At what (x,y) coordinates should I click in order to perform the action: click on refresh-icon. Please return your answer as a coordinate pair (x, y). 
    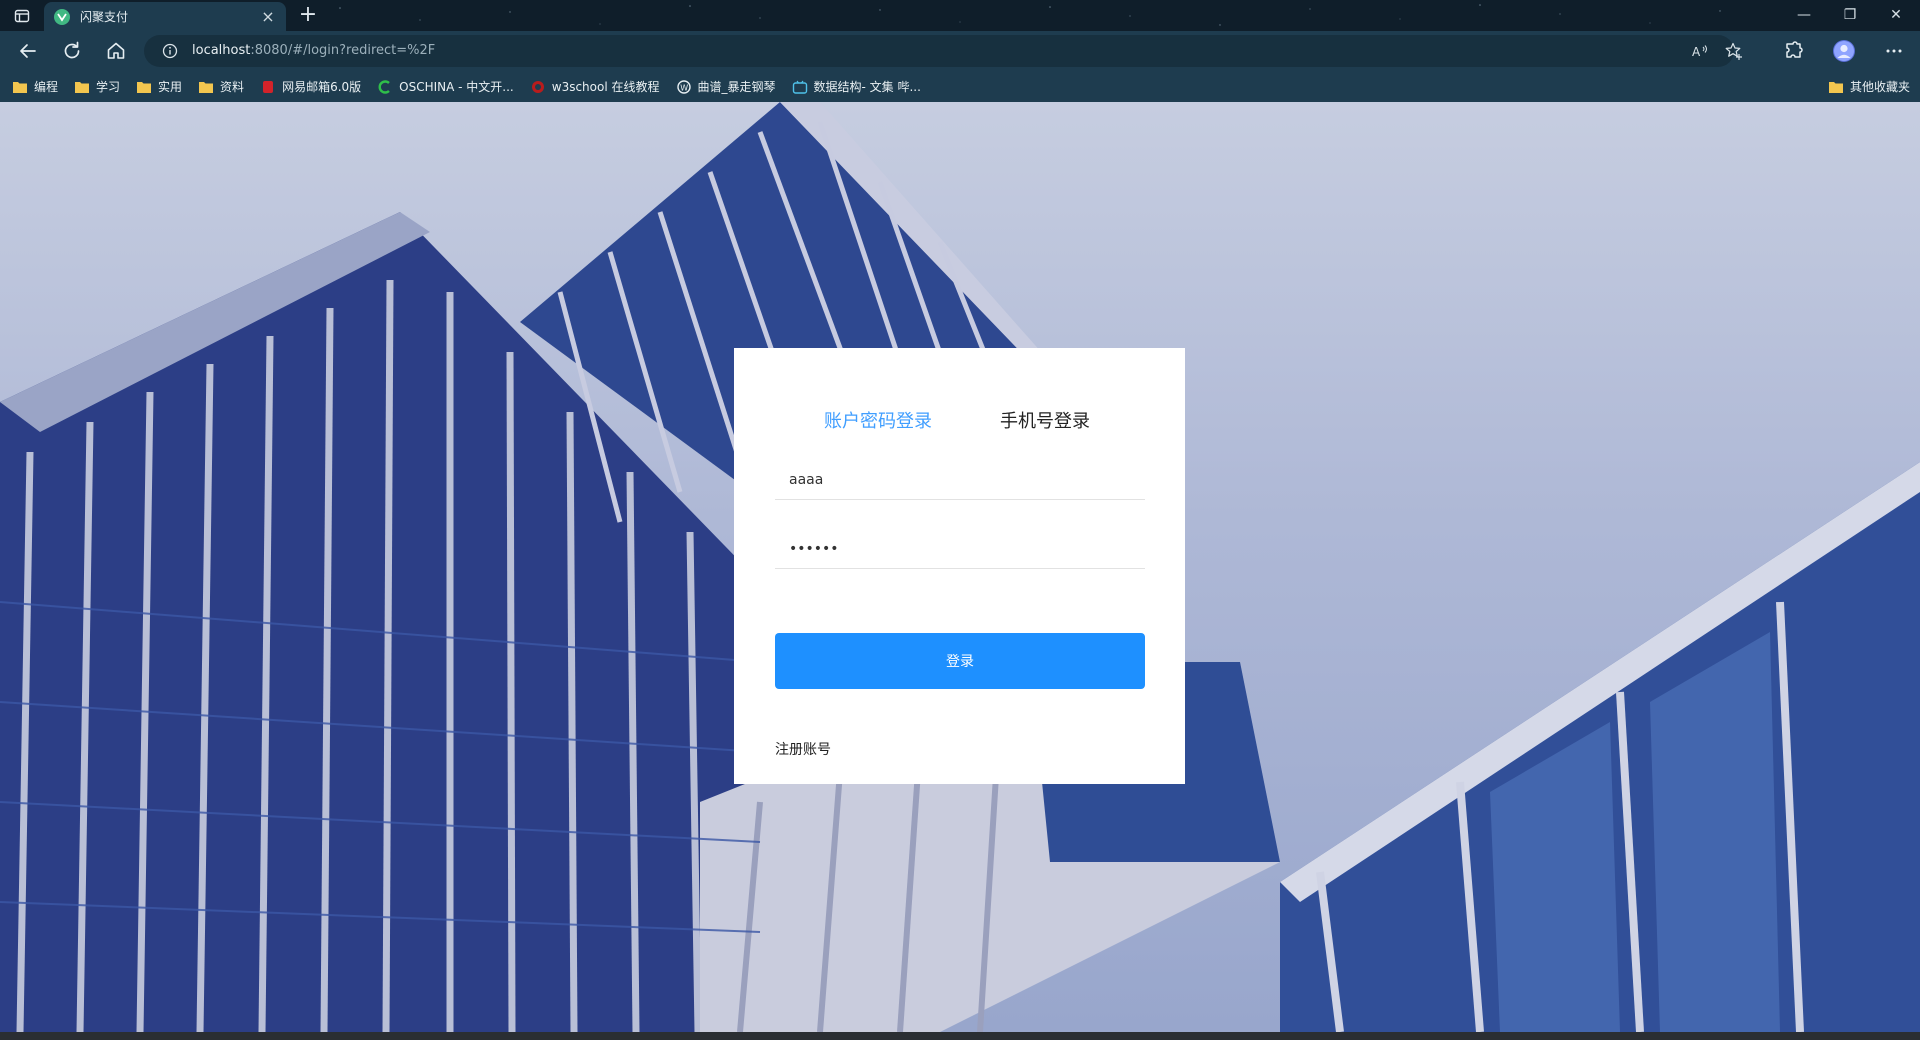
    Looking at the image, I should click on (72, 51).